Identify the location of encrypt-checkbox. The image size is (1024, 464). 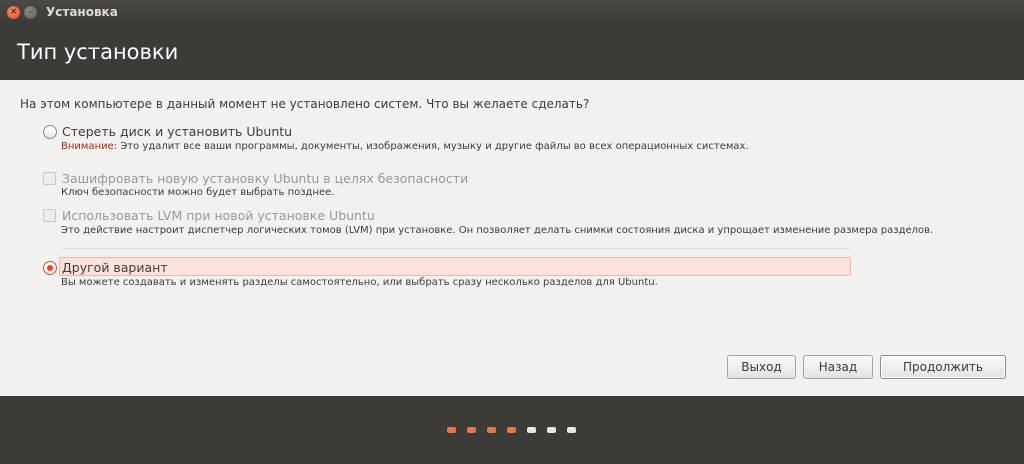
(49, 178).